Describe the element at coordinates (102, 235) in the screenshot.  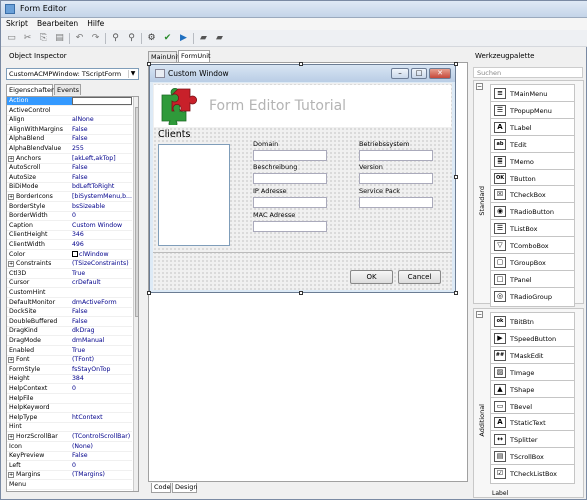
I see `property-value: 346` at that location.